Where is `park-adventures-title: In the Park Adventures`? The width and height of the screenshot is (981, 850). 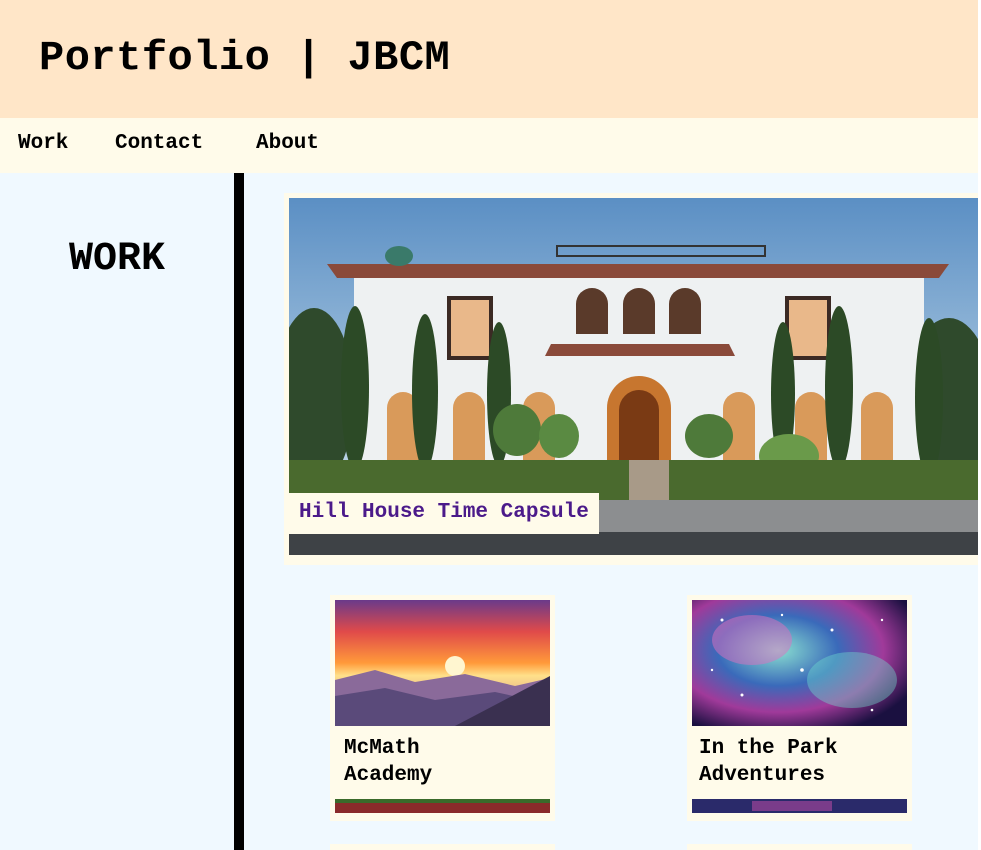
park-adventures-title: In the Park Adventures is located at coordinates (768, 762).